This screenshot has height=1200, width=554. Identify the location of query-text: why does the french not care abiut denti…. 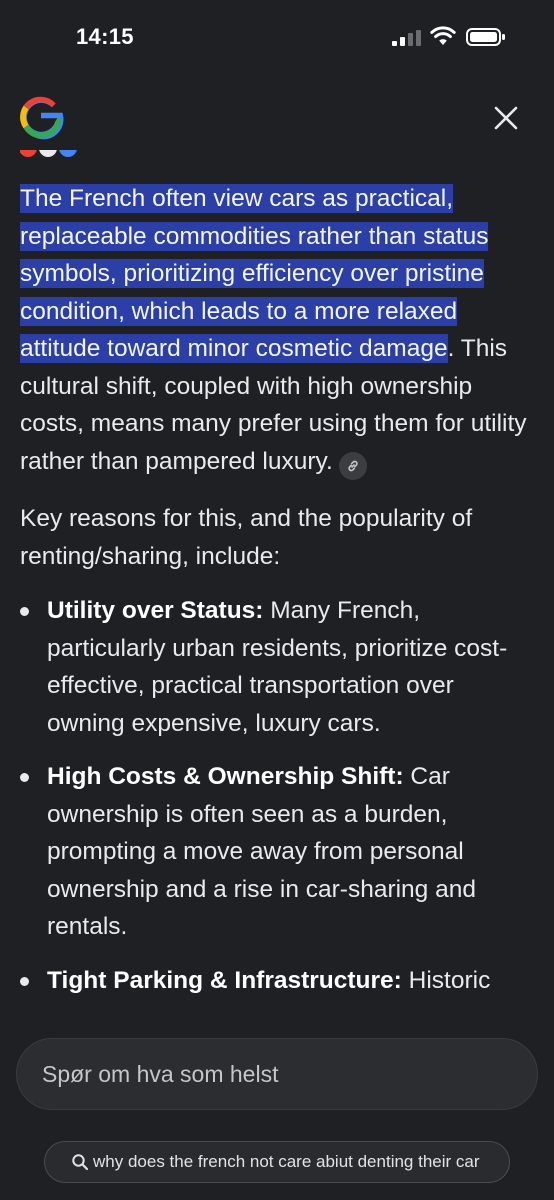
(286, 1161).